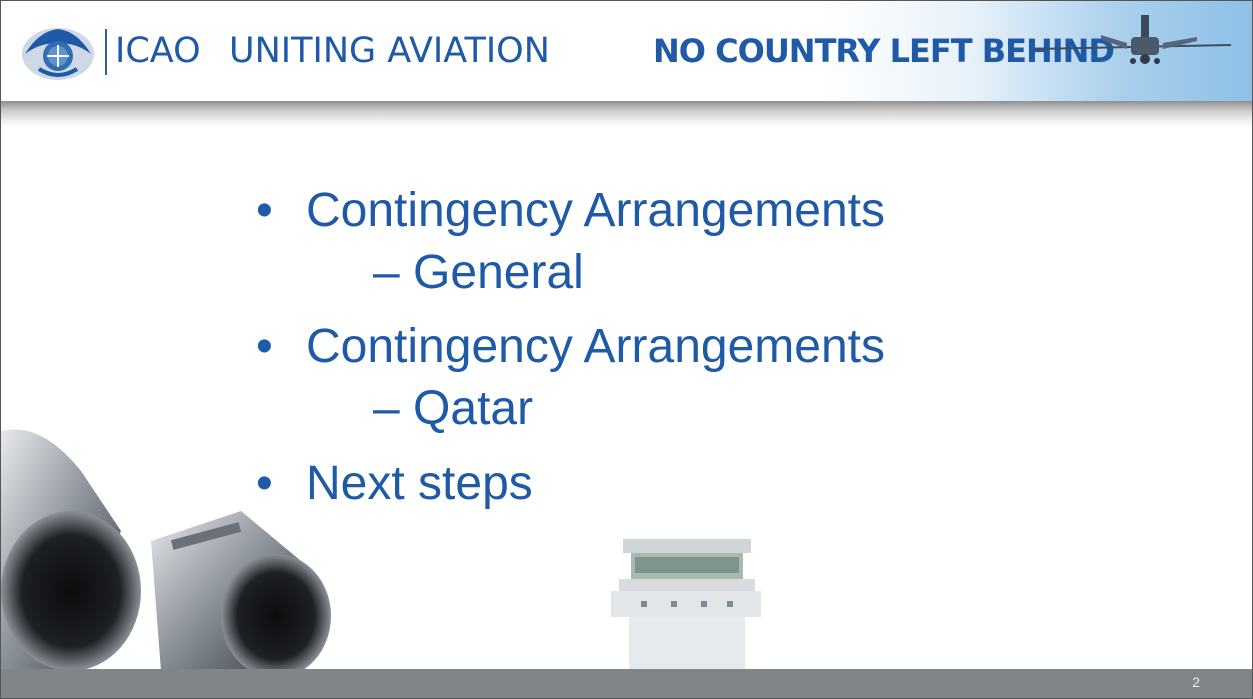 The height and width of the screenshot is (699, 1253). I want to click on sub-bullet-text: – Qatar, so click(453, 408).